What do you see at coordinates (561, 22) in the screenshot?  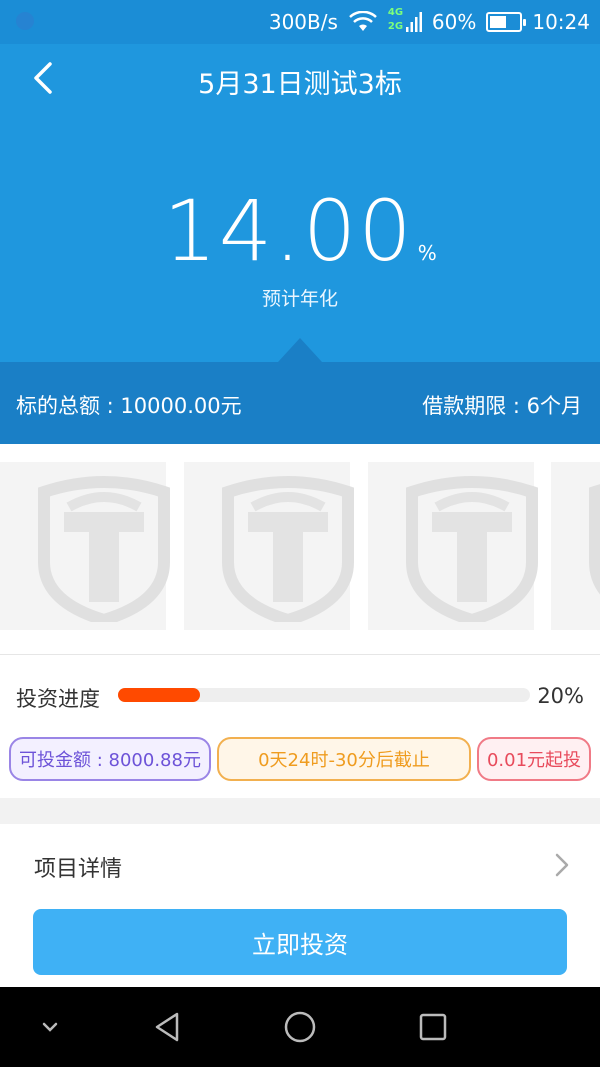 I see `clock: 10:24` at bounding box center [561, 22].